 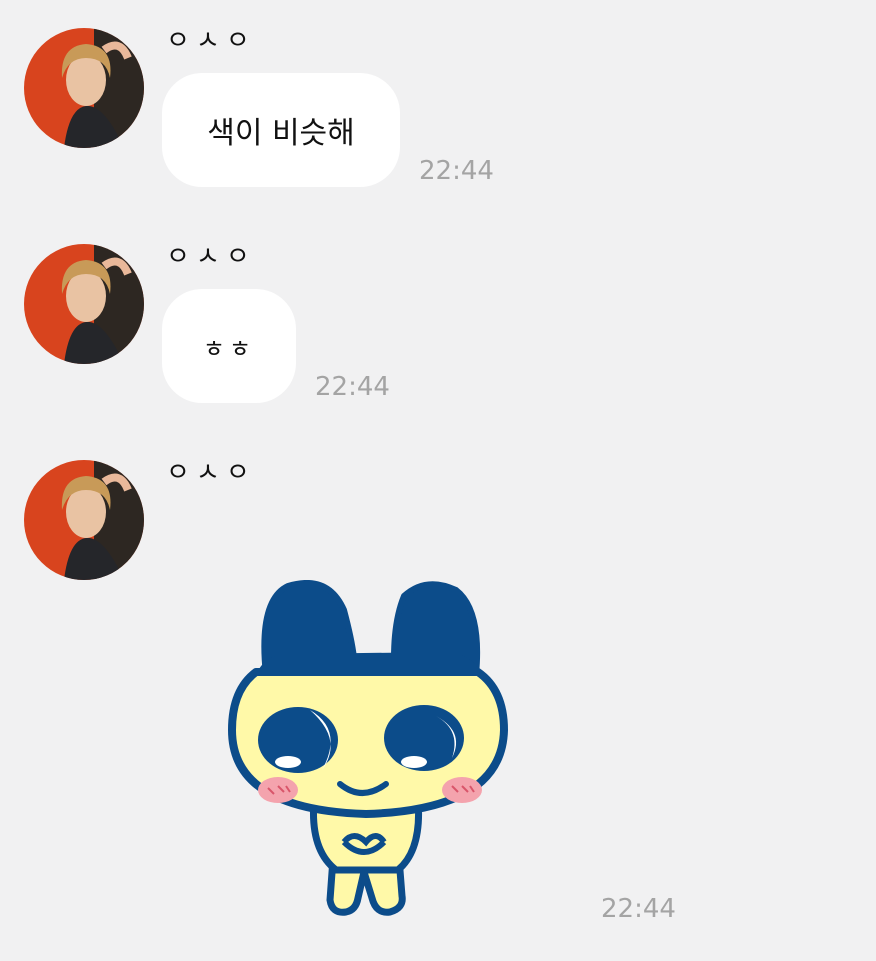 I want to click on sticker-character-icon, so click(x=368, y=748).